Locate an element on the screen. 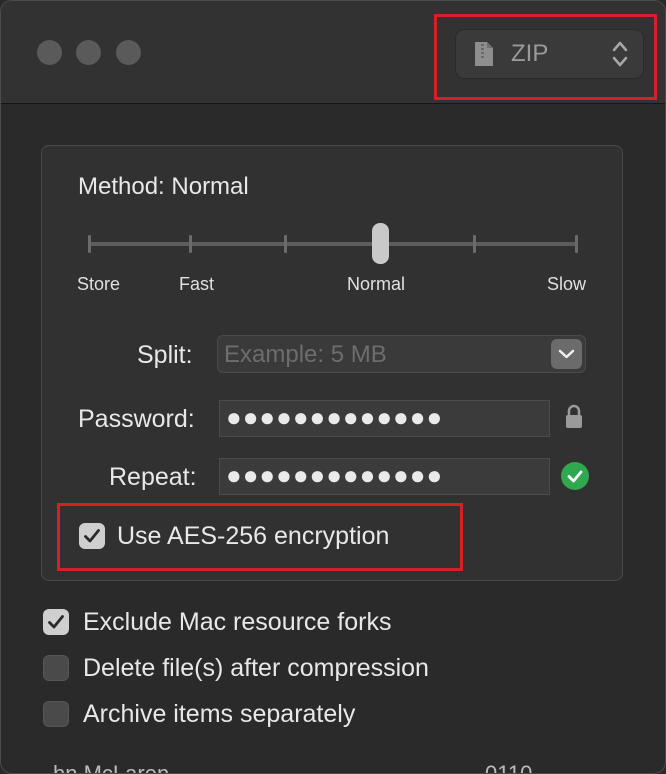 The height and width of the screenshot is (774, 666). slider-label-fast: Fast is located at coordinates (197, 284).